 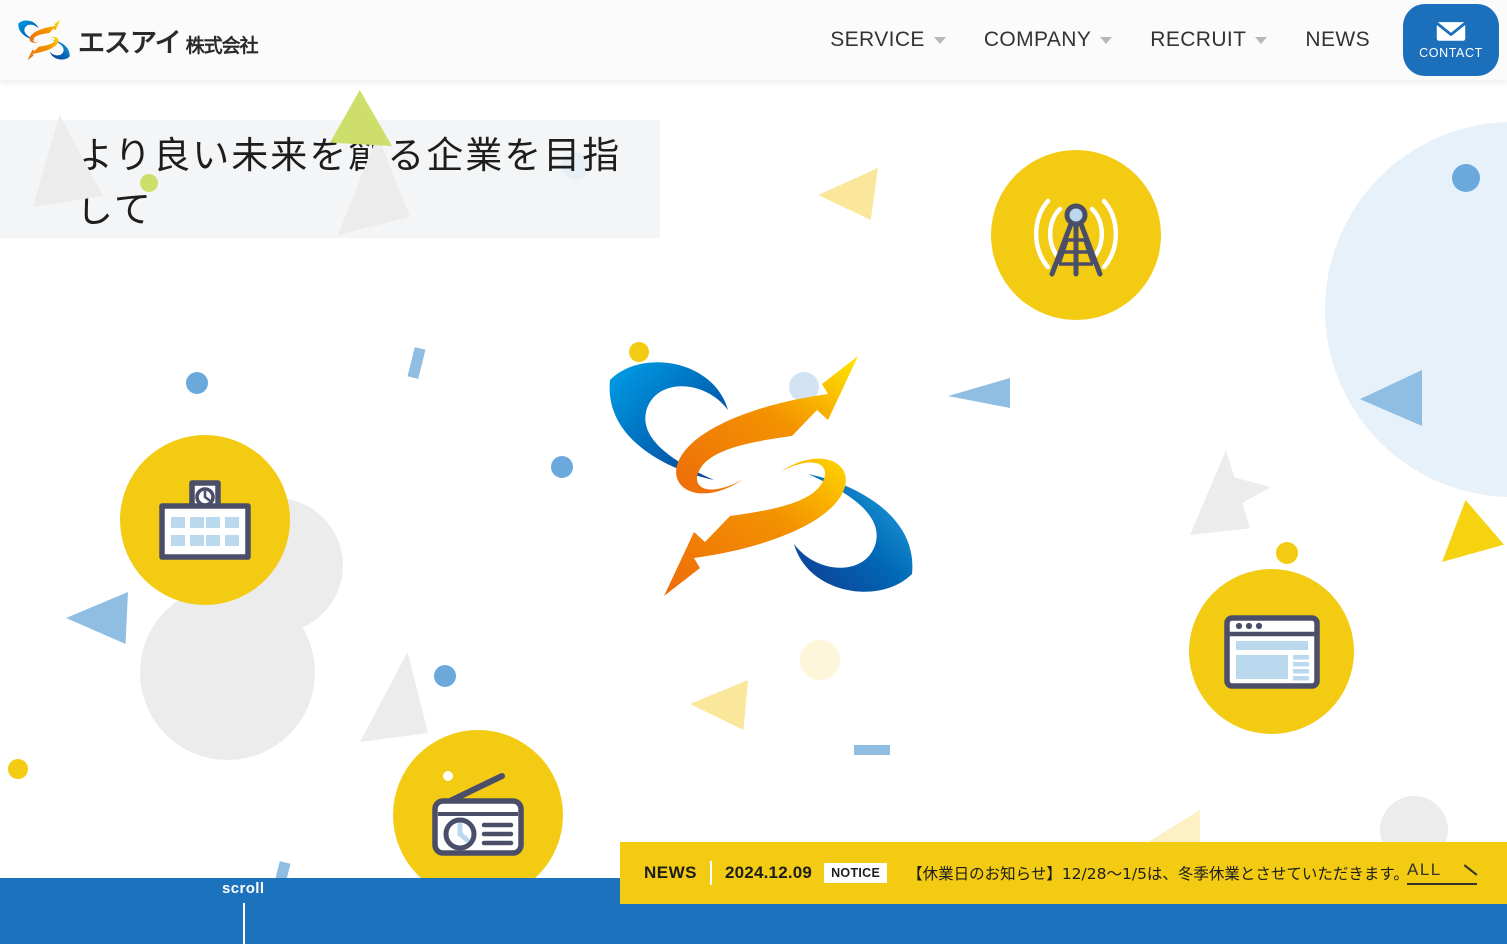 I want to click on news-all-link: ALL, so click(x=1442, y=872).